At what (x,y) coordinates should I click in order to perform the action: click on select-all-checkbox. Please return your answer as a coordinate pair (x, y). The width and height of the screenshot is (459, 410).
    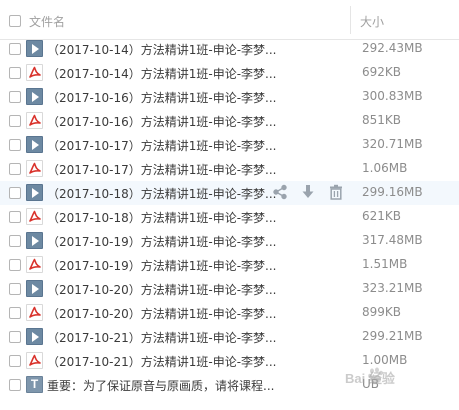
    Looking at the image, I should click on (15, 21).